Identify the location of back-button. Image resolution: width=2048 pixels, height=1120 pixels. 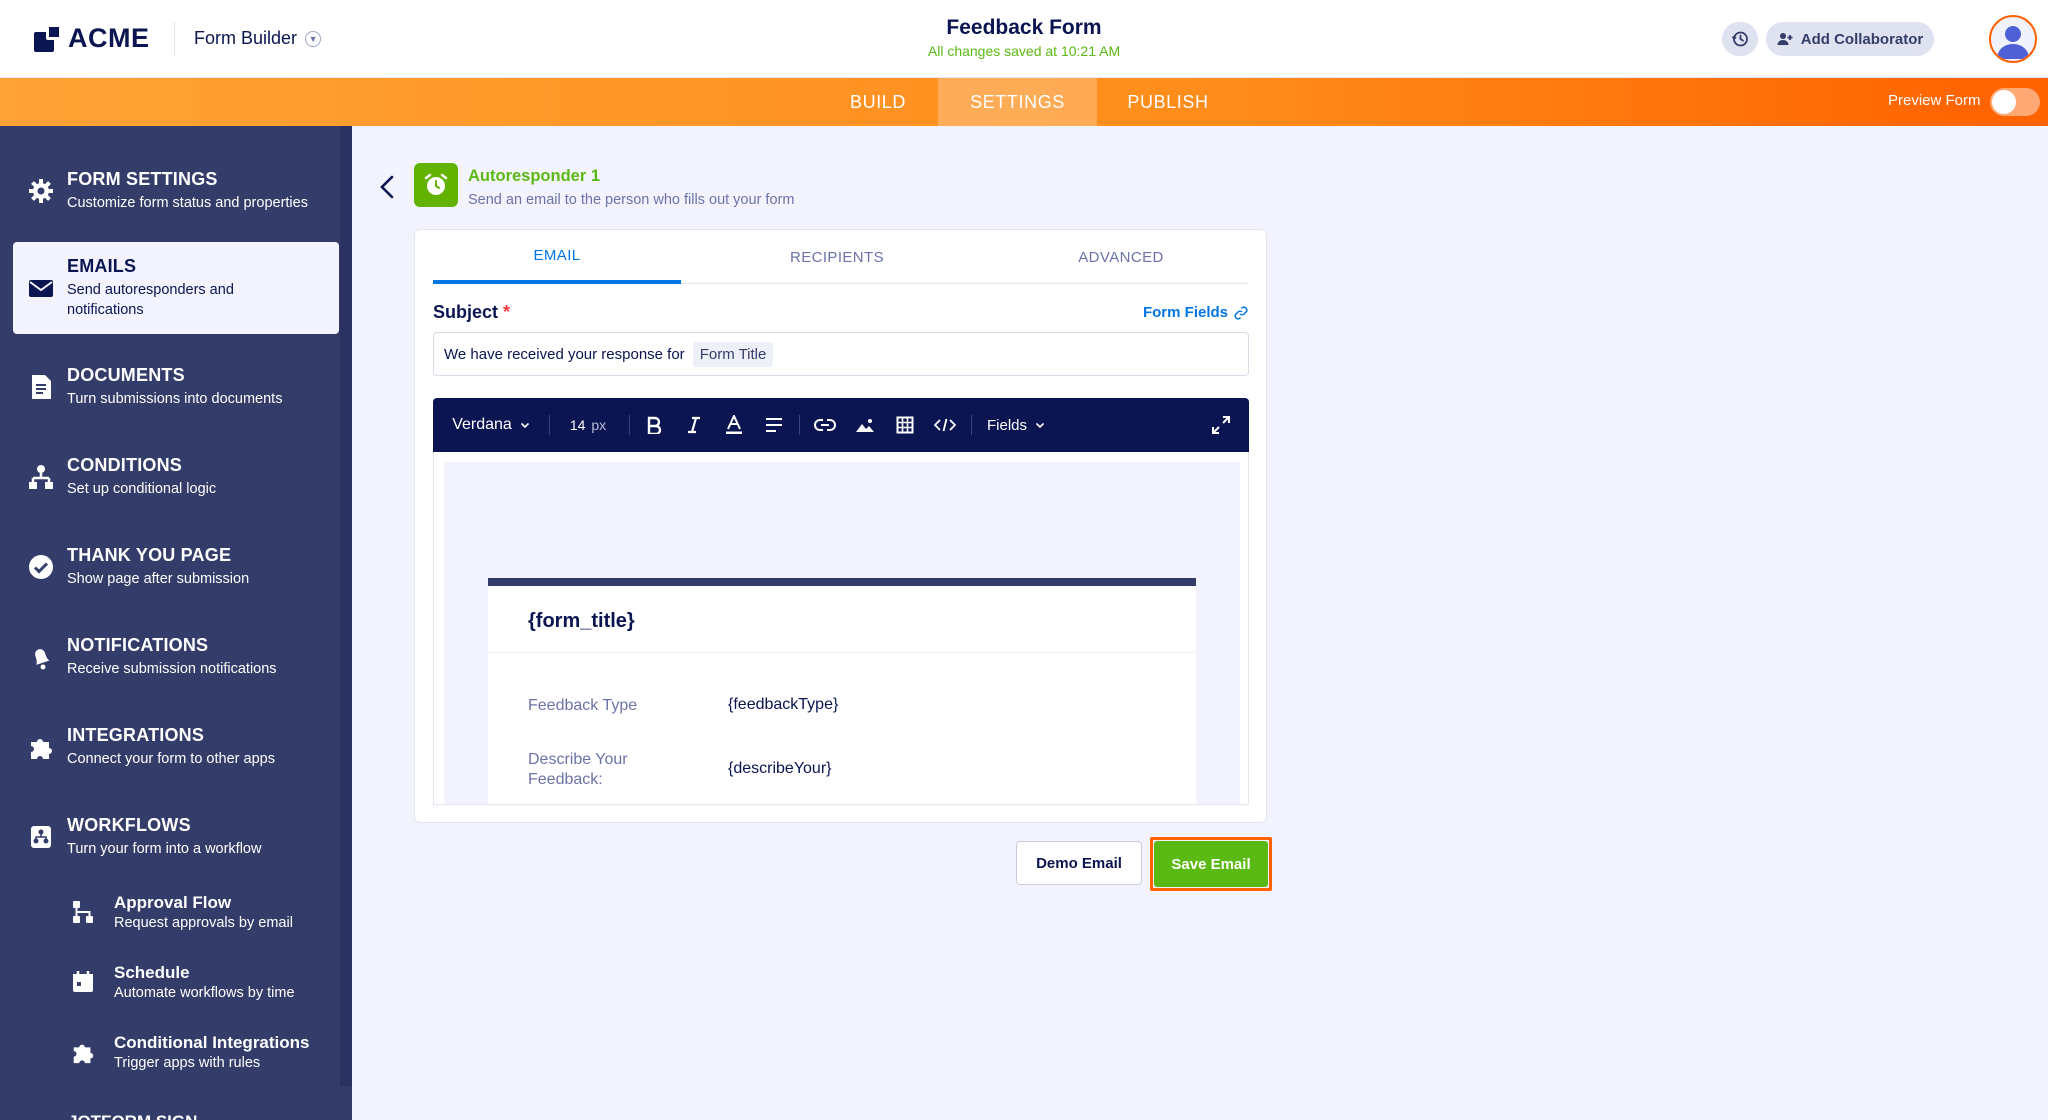
(388, 187).